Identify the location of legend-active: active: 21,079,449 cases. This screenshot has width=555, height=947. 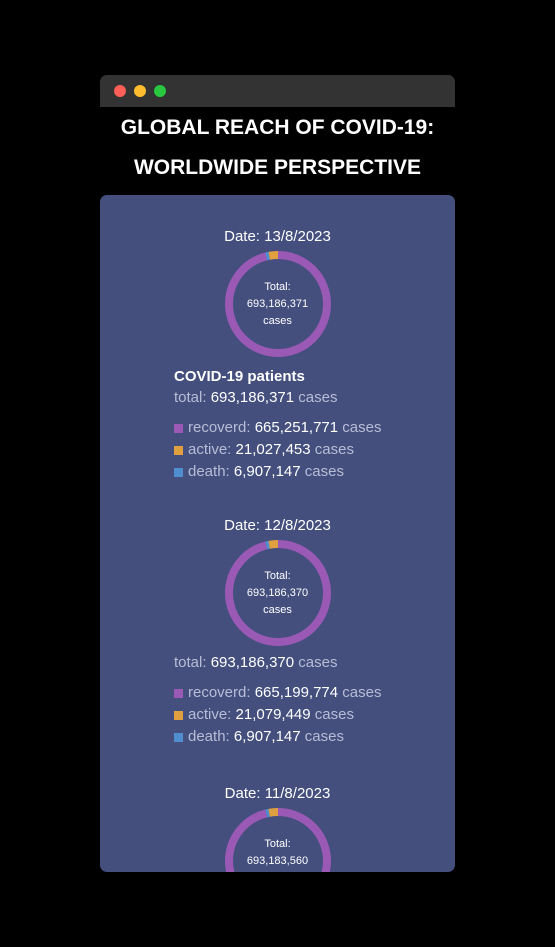
(314, 715).